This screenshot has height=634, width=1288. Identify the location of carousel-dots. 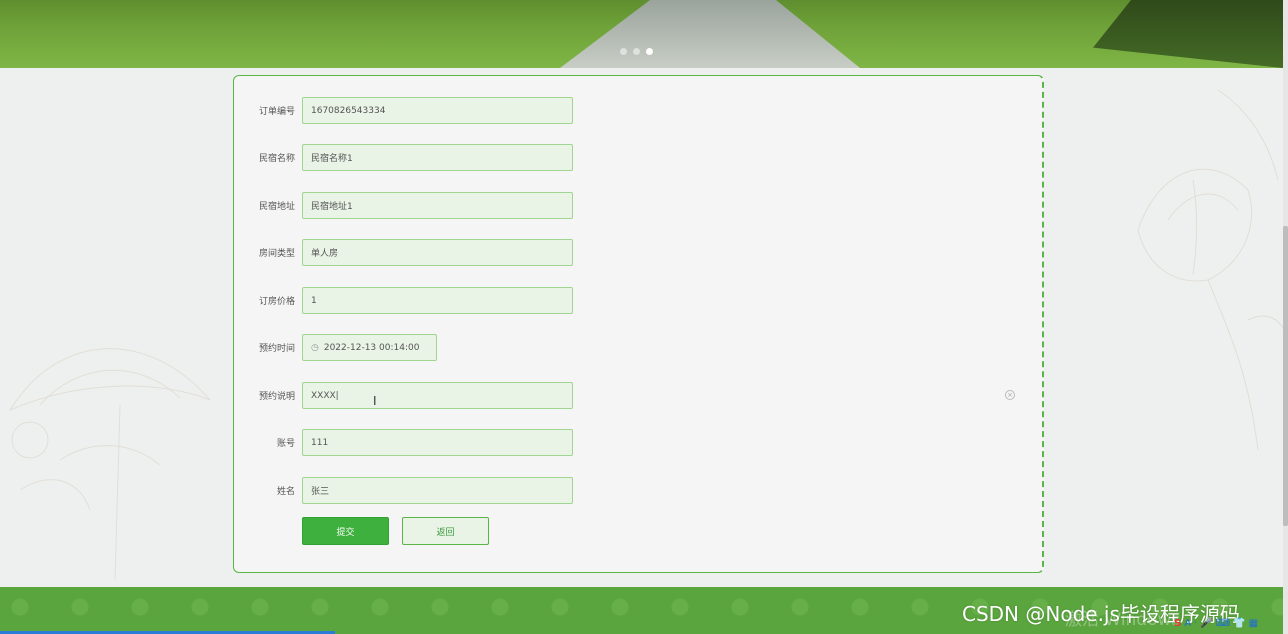
(636, 51).